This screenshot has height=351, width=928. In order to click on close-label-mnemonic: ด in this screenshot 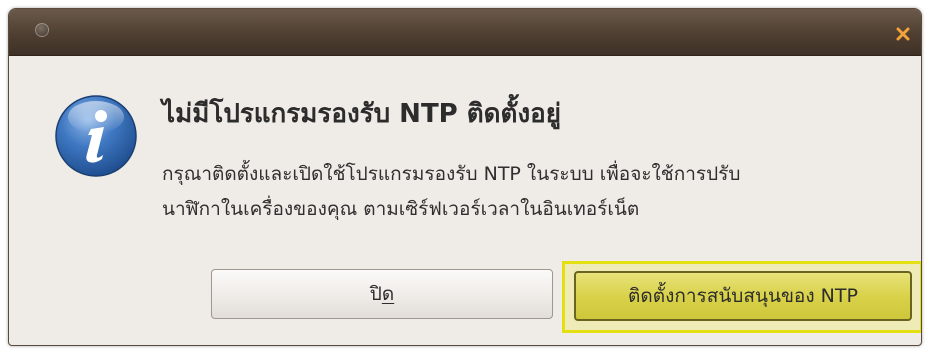, I will do `click(388, 294)`.